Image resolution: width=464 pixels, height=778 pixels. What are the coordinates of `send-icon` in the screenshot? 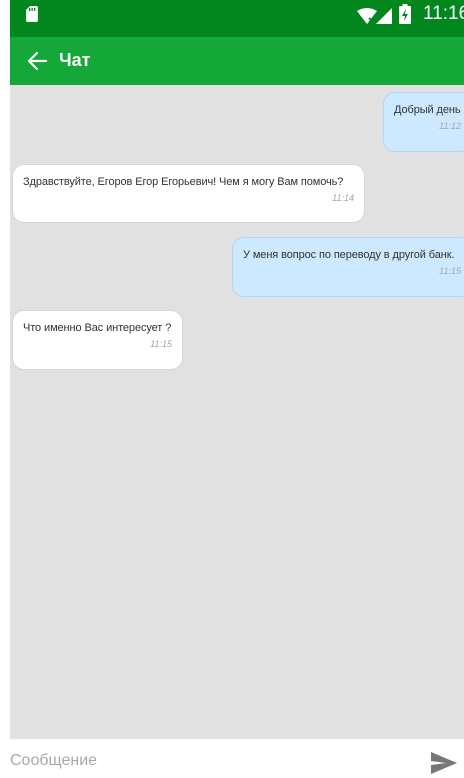 It's located at (444, 763).